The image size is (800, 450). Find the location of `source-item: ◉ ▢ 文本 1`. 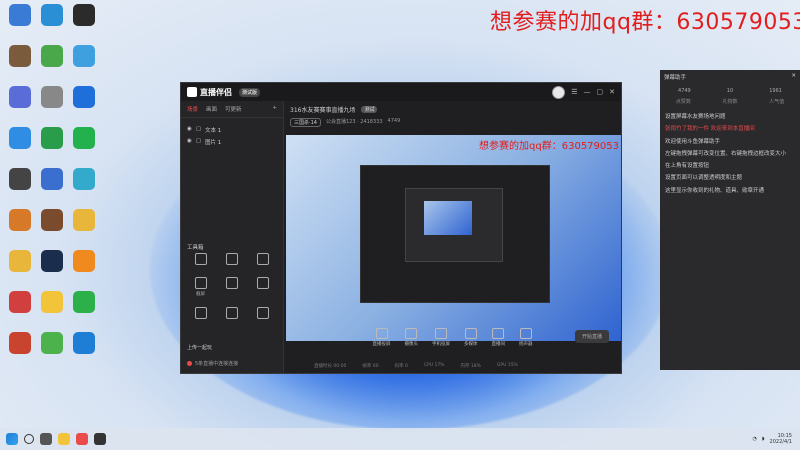

source-item: ◉ ▢ 文本 1 is located at coordinates (232, 130).